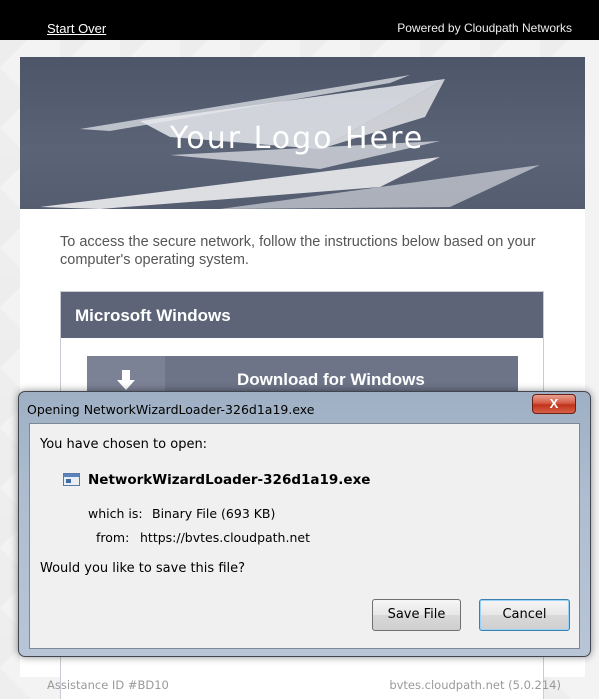 The image size is (599, 699). Describe the element at coordinates (299, 20) in the screenshot. I see `top-bar: Start Over Powered by Cloudpath Networks` at that location.